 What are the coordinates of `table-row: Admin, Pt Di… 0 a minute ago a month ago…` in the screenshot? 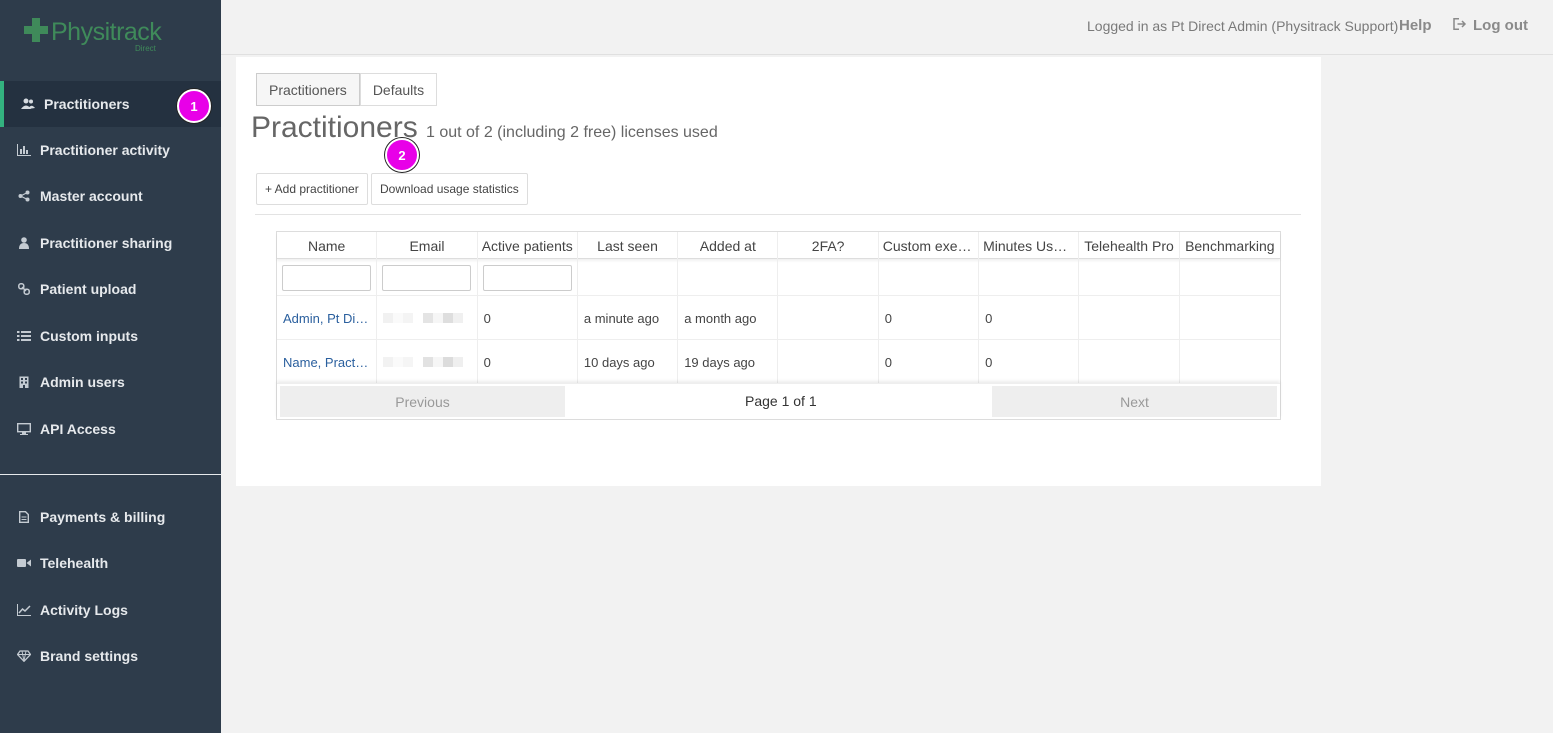 It's located at (778, 318).